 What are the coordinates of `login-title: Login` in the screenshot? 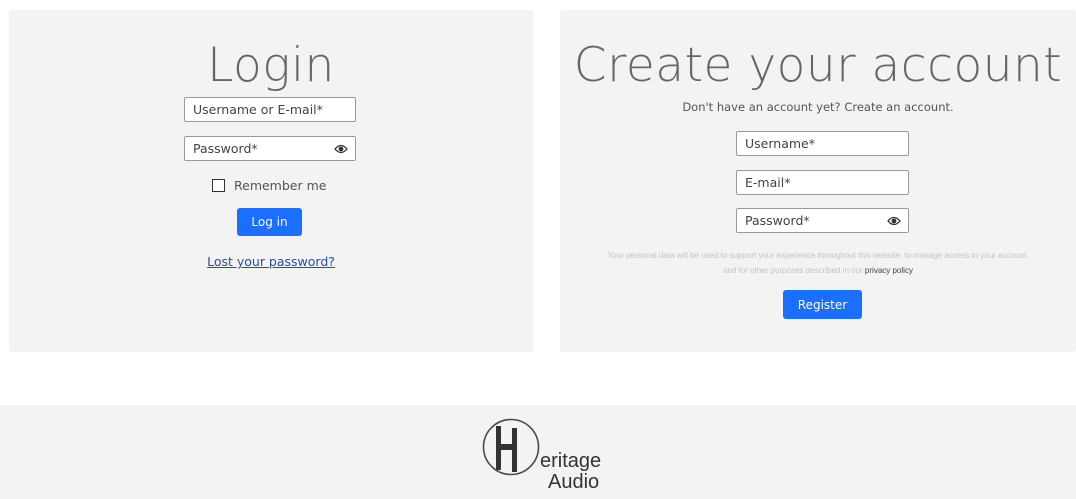 It's located at (271, 65).